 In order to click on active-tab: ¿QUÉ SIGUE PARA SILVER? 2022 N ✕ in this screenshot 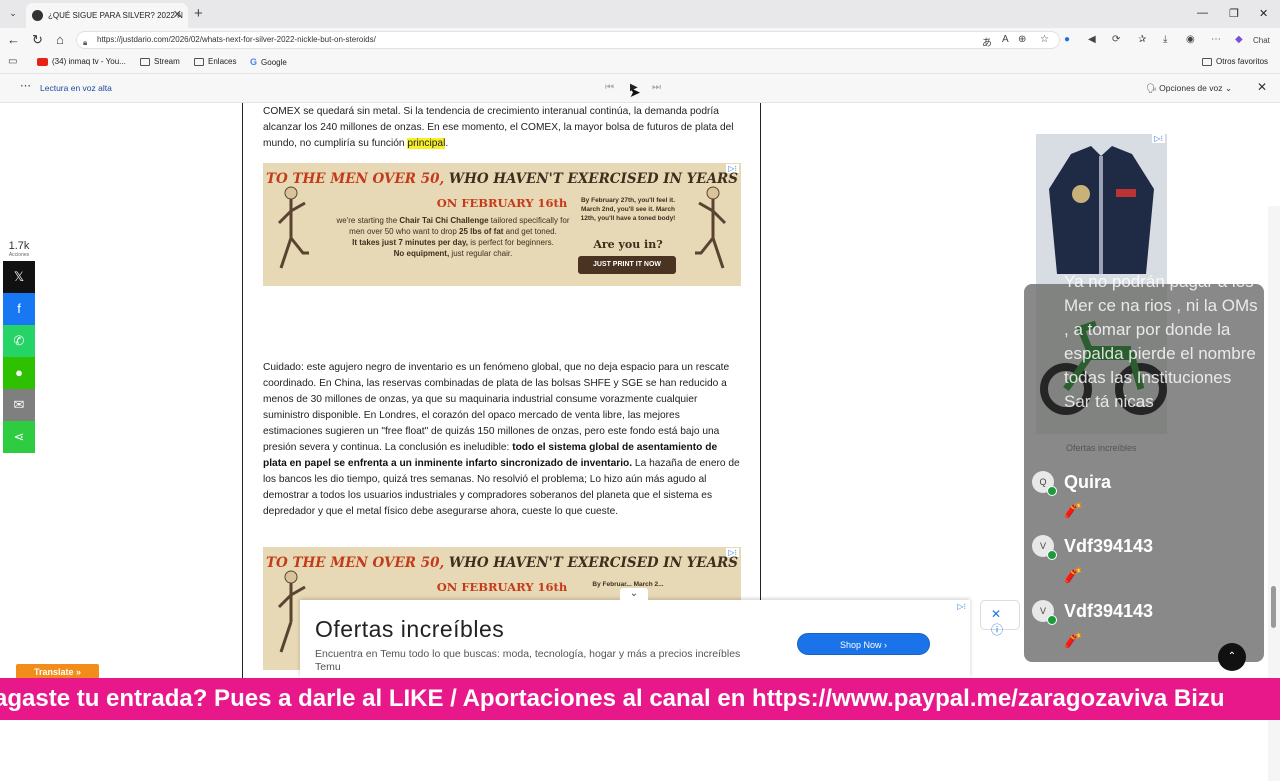, I will do `click(107, 15)`.